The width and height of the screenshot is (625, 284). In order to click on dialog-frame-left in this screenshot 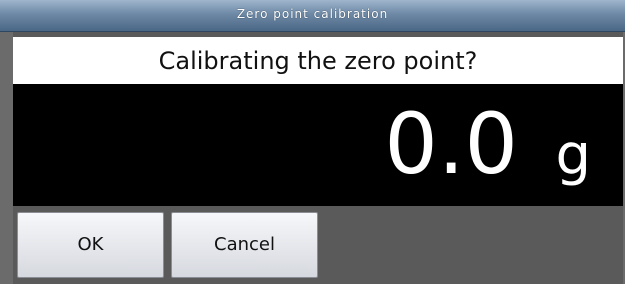, I will do `click(6, 158)`.